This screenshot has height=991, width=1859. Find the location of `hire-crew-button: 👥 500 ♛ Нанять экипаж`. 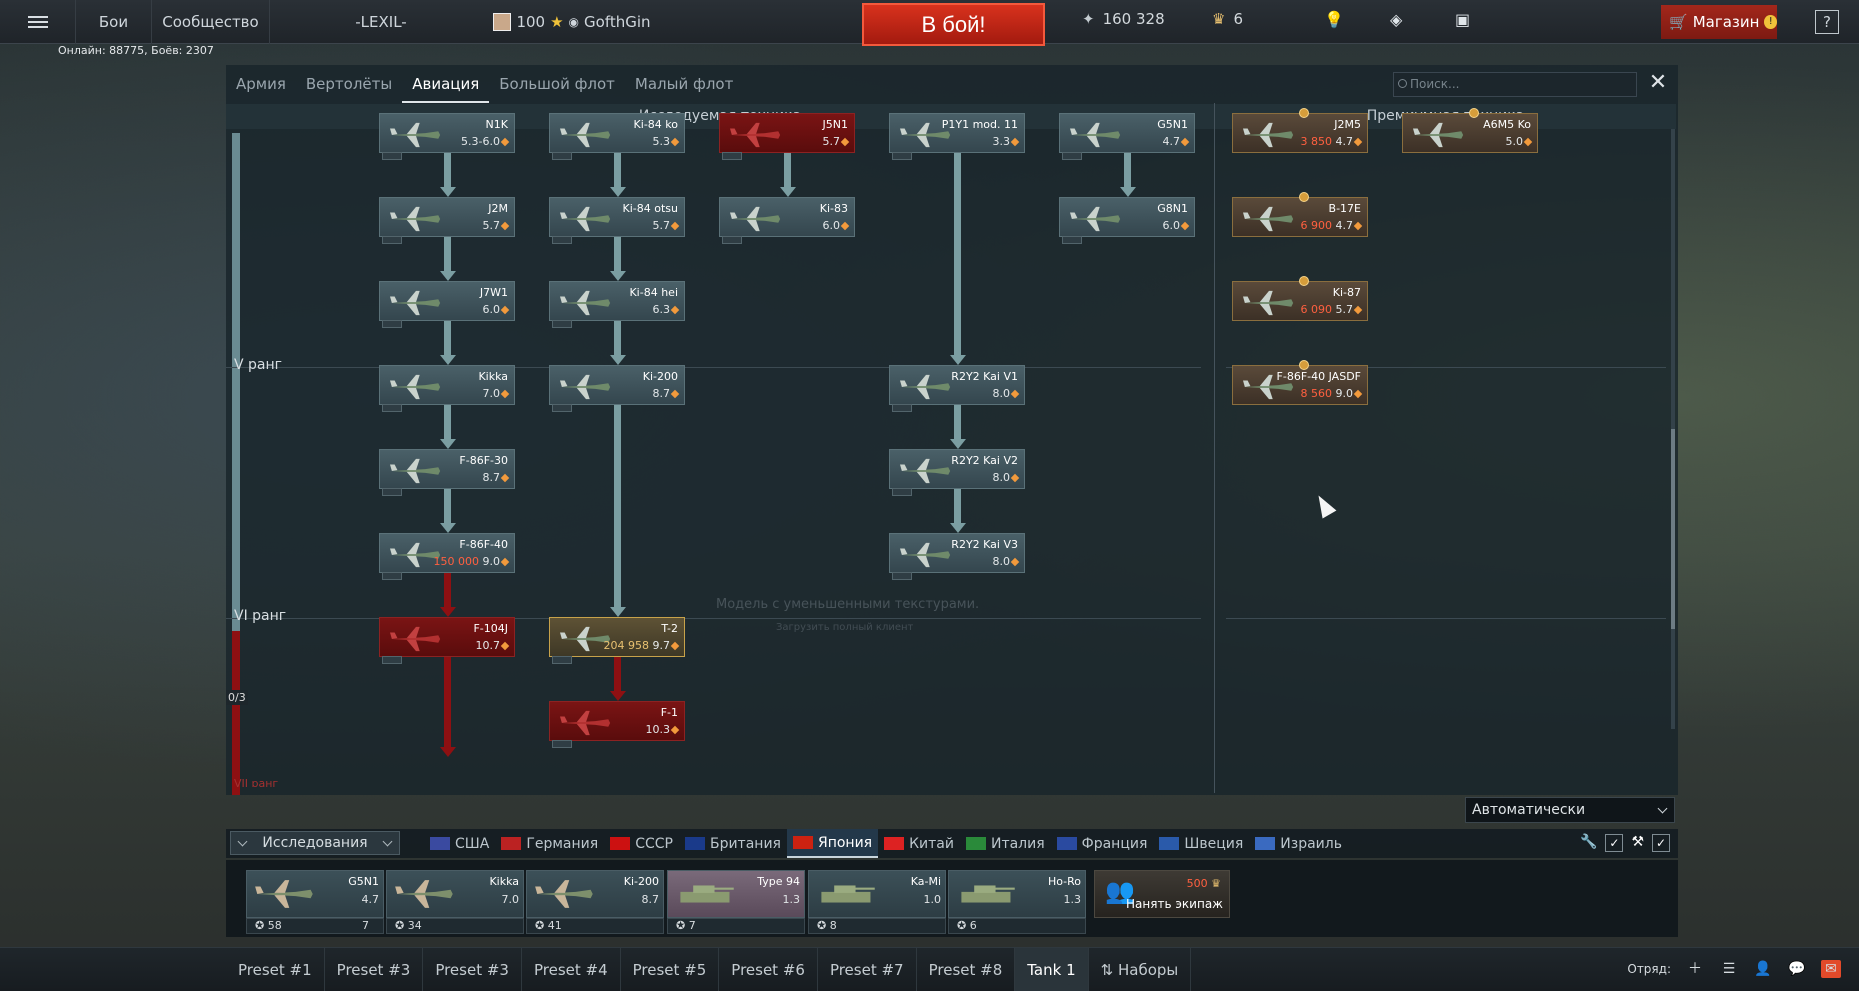

hire-crew-button: 👥 500 ♛ Нанять экипаж is located at coordinates (1162, 894).